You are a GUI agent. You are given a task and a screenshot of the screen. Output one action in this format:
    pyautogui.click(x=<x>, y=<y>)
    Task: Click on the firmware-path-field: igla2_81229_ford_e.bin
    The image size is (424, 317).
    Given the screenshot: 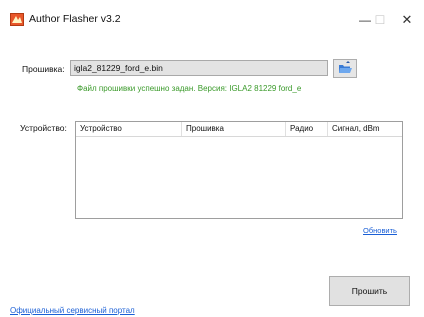 What is the action you would take?
    pyautogui.click(x=199, y=68)
    